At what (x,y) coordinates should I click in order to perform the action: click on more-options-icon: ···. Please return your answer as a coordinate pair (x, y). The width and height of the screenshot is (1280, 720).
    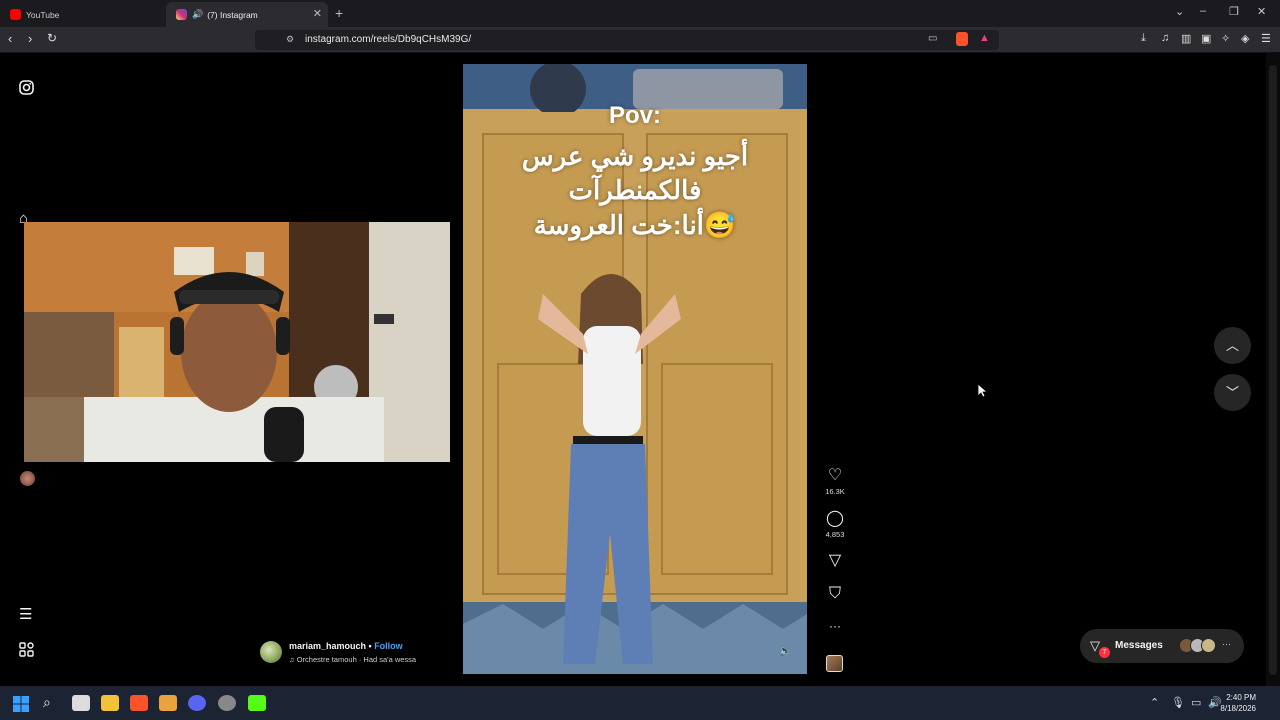
    Looking at the image, I should click on (835, 626).